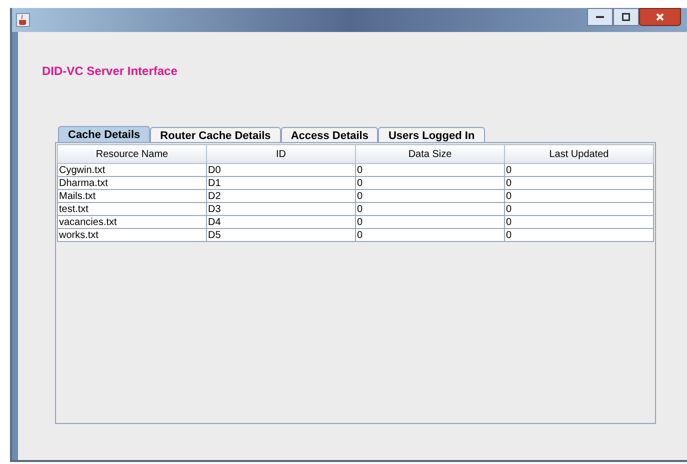 The image size is (687, 464). I want to click on table-cell: Dharma.txt, so click(132, 183).